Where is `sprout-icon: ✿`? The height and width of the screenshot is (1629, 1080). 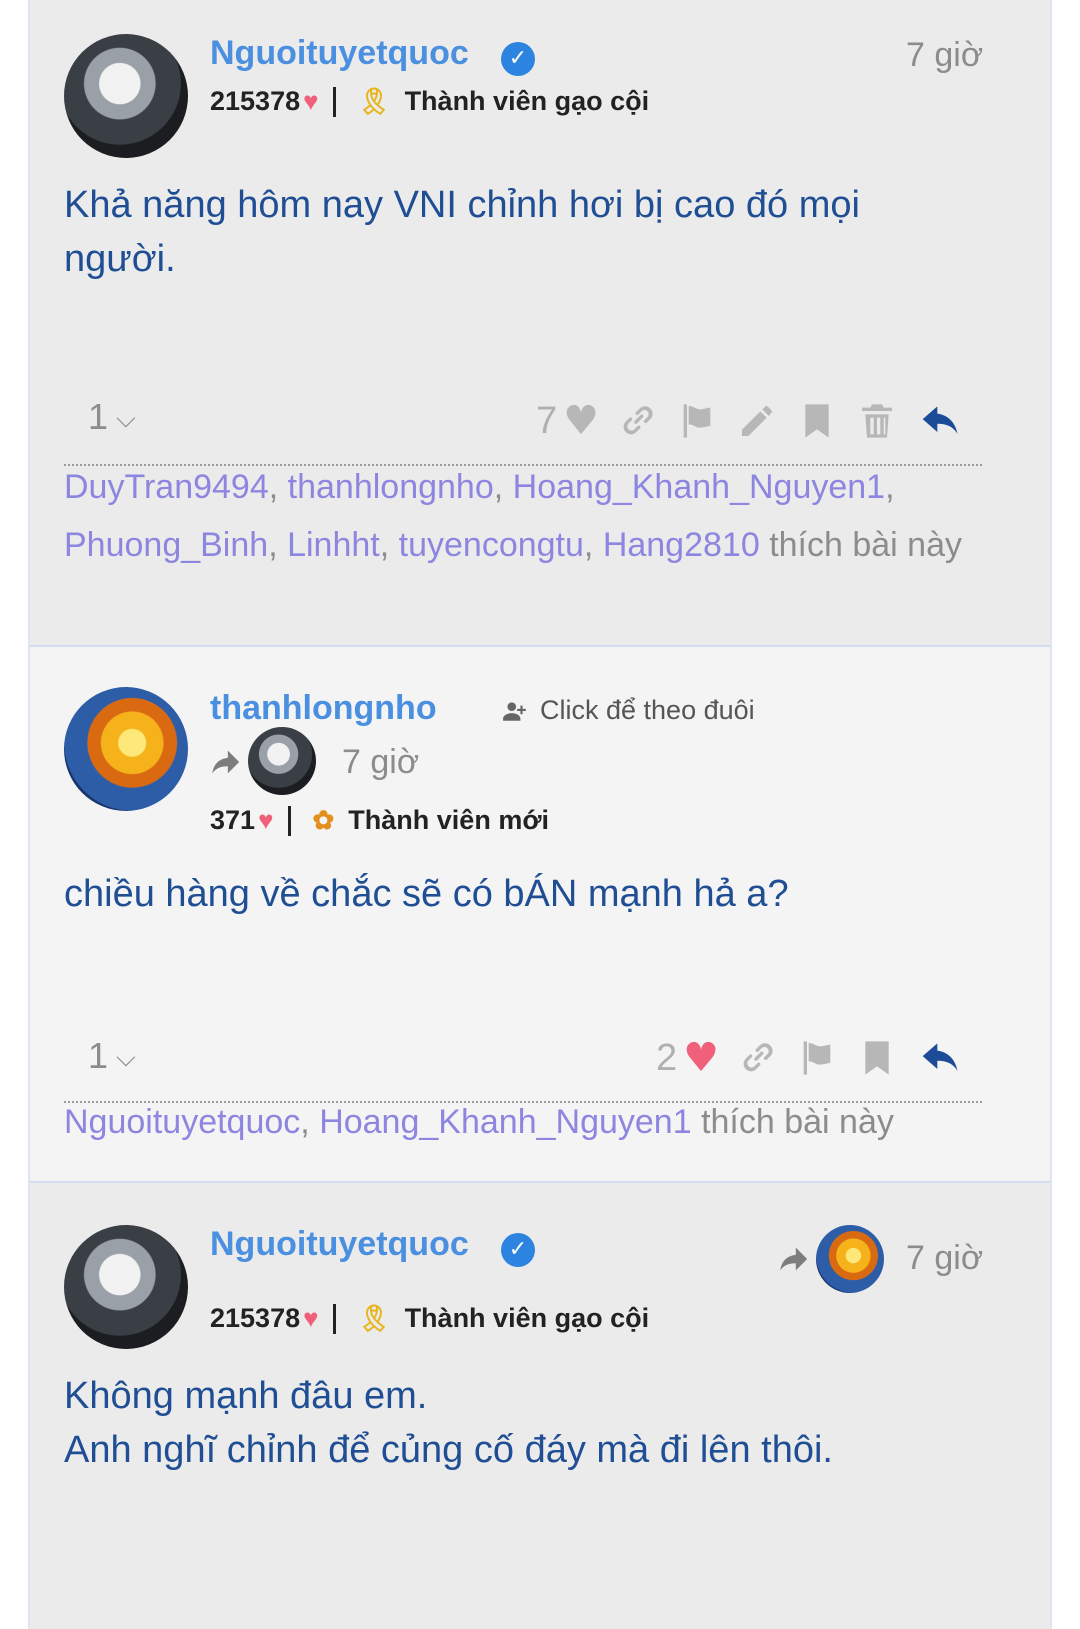 sprout-icon: ✿ is located at coordinates (323, 820).